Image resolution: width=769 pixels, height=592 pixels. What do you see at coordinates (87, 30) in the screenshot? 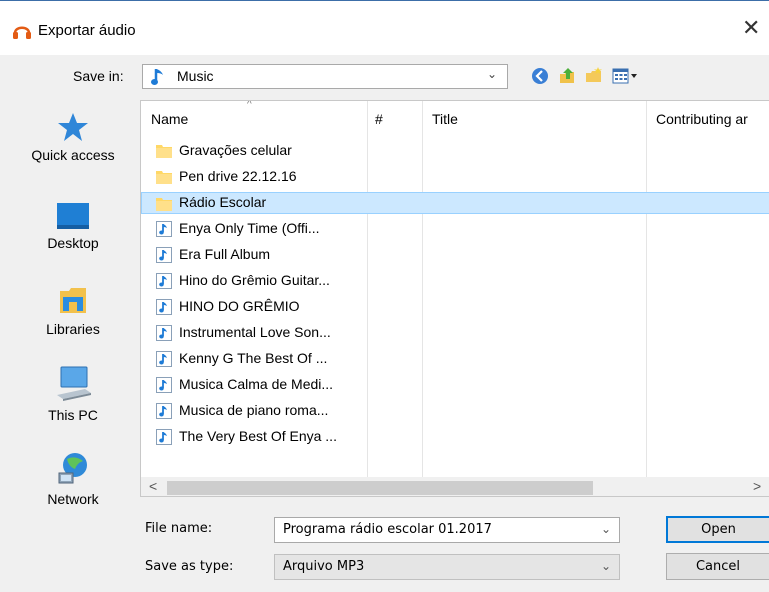
I see `window-title: Exportar áudio` at bounding box center [87, 30].